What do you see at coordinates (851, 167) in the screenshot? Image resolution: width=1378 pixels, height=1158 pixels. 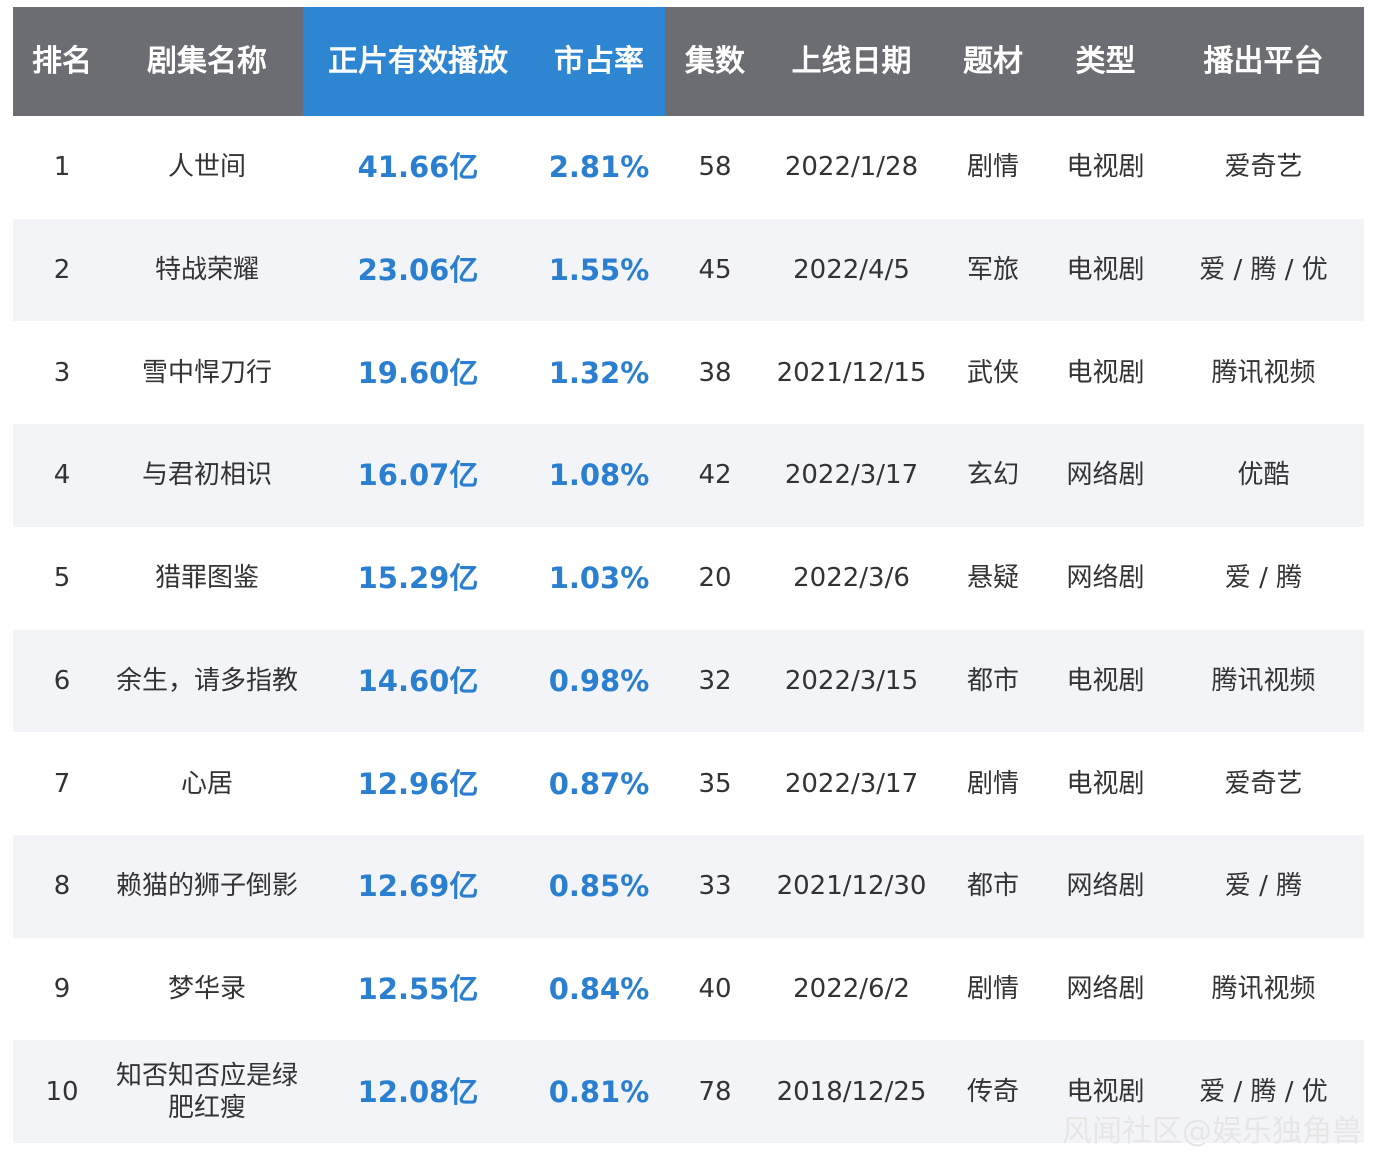 I see `table-cell: 2022/1/28` at bounding box center [851, 167].